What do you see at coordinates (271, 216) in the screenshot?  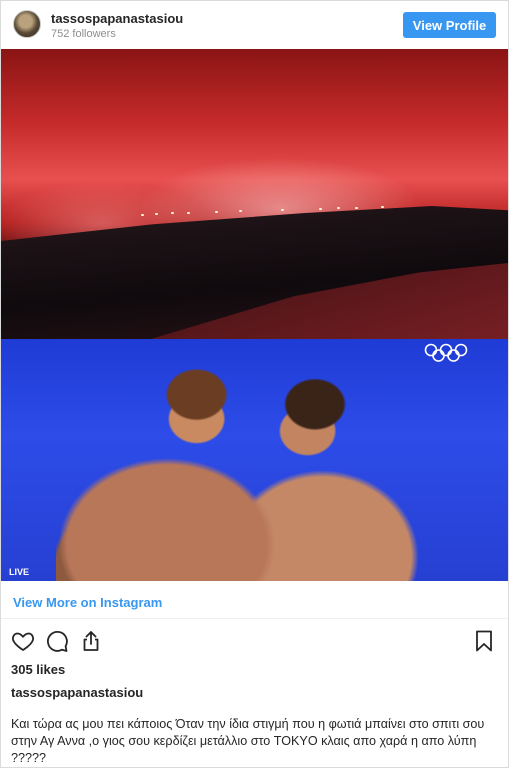 I see `distant-lights` at bounding box center [271, 216].